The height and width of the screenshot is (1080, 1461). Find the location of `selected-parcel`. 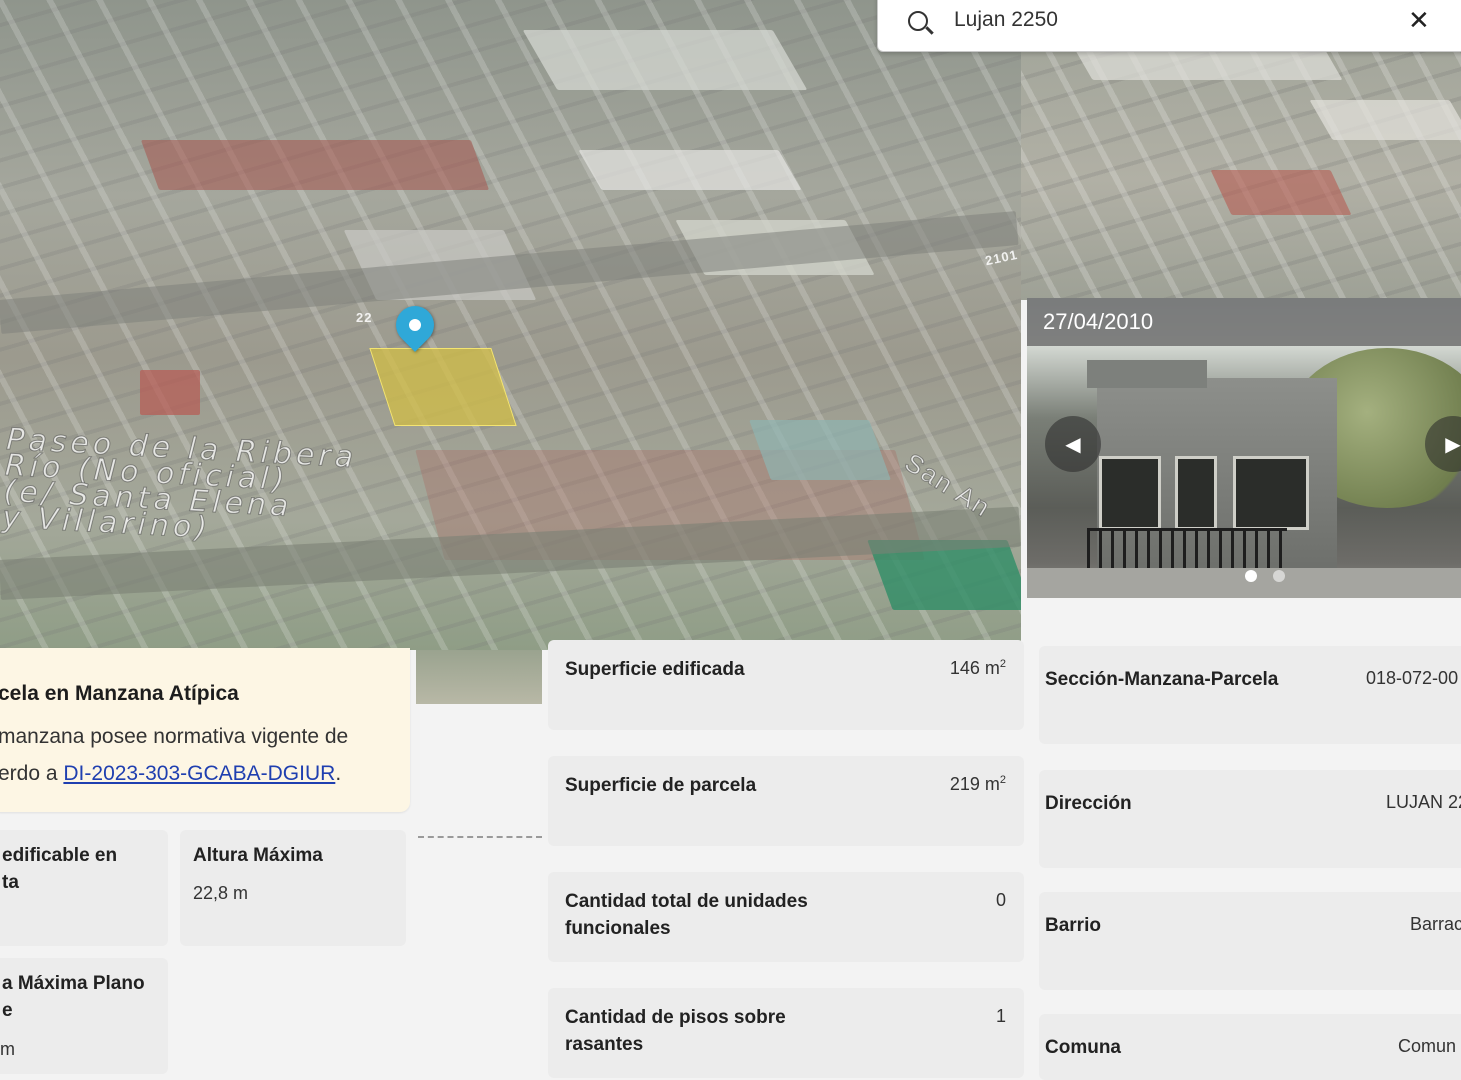

selected-parcel is located at coordinates (443, 387).